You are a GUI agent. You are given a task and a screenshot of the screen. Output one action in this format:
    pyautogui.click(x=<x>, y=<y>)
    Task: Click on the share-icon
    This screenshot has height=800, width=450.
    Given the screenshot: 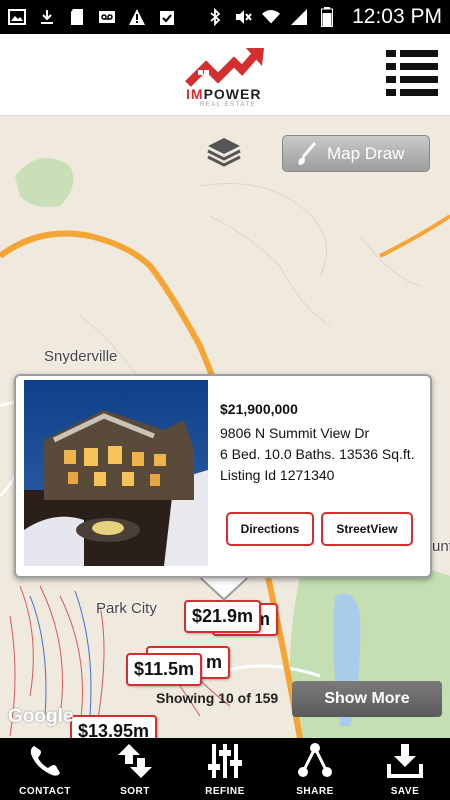 What is the action you would take?
    pyautogui.click(x=315, y=760)
    